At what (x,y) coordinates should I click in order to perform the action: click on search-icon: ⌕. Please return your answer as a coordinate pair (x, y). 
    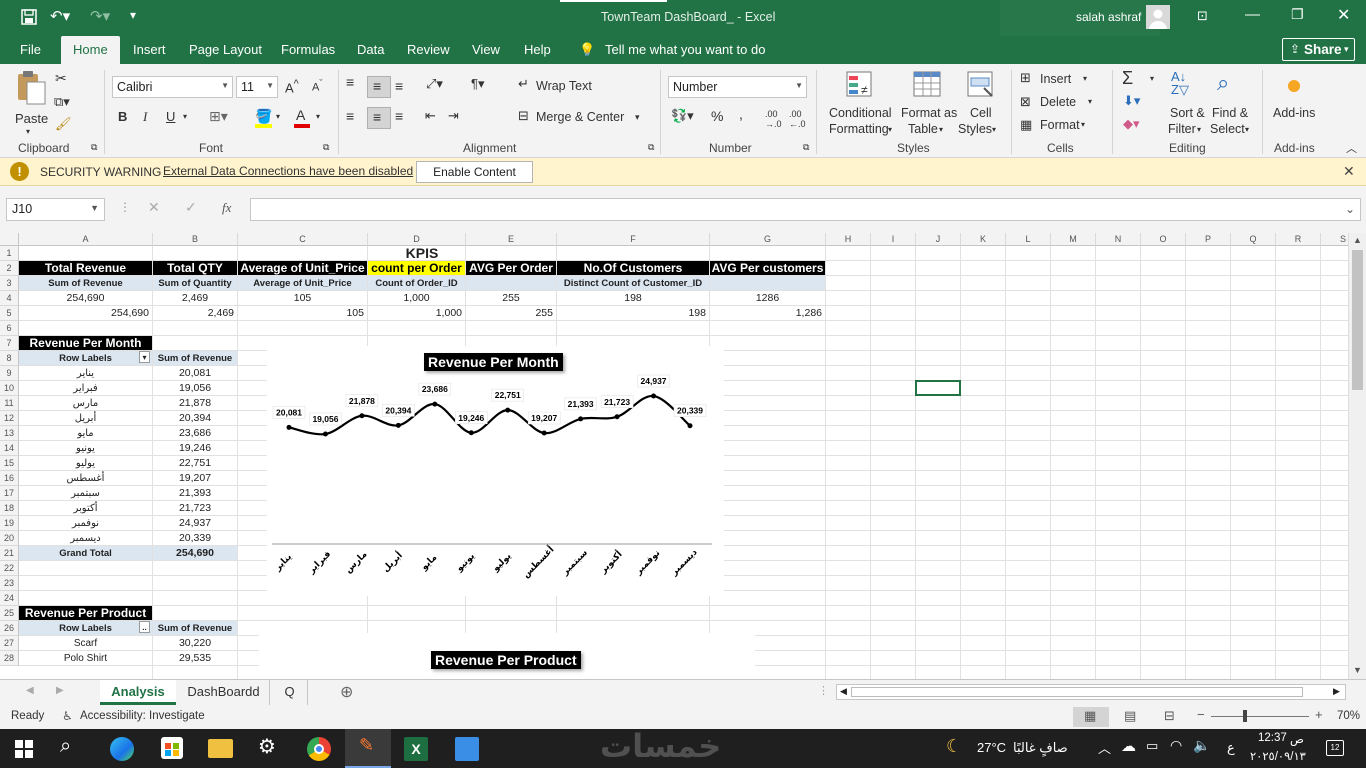
    Looking at the image, I should click on (65, 746).